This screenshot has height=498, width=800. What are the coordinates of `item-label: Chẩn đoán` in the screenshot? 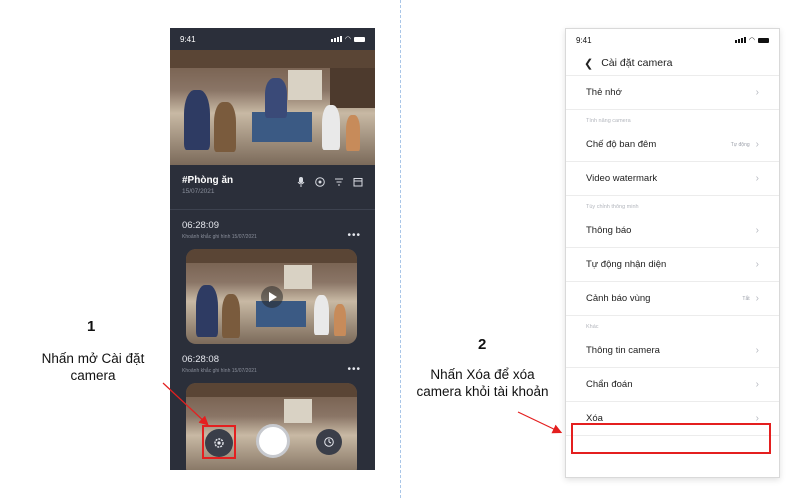 It's located at (609, 384).